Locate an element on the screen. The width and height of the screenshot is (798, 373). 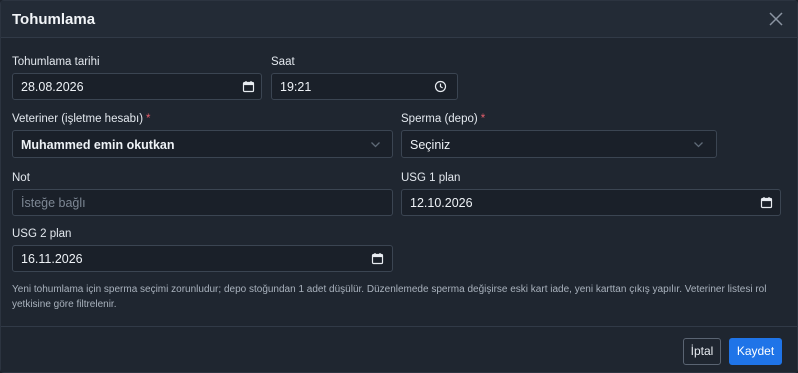
modal-header: Tohumlama is located at coordinates (399, 19).